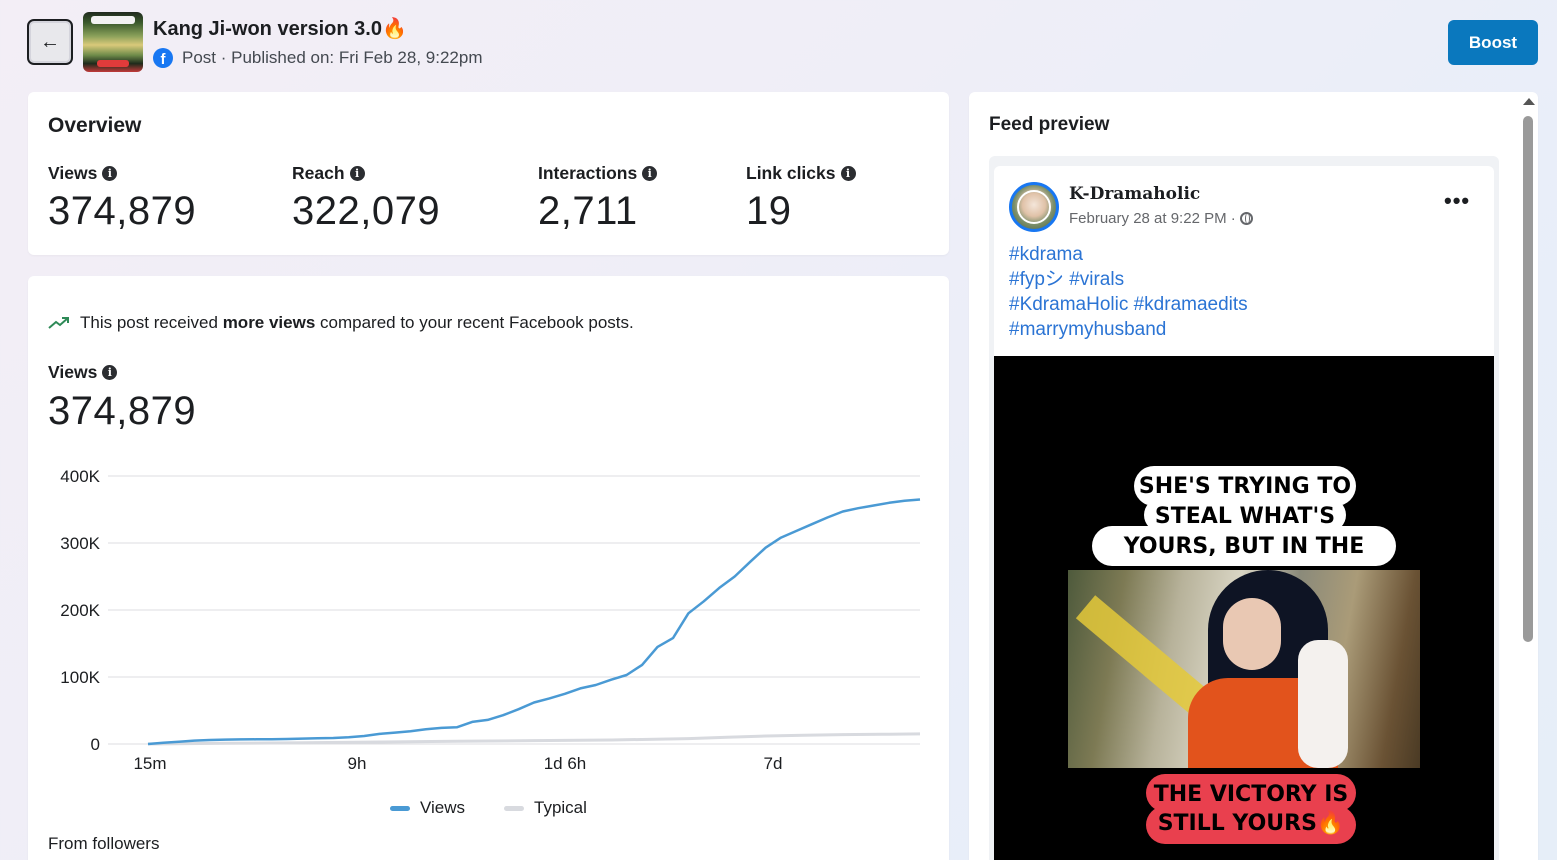 Image resolution: width=1557 pixels, height=860 pixels. Describe the element at coordinates (1128, 254) in the screenshot. I see `hashtag-line: #kdrama` at that location.